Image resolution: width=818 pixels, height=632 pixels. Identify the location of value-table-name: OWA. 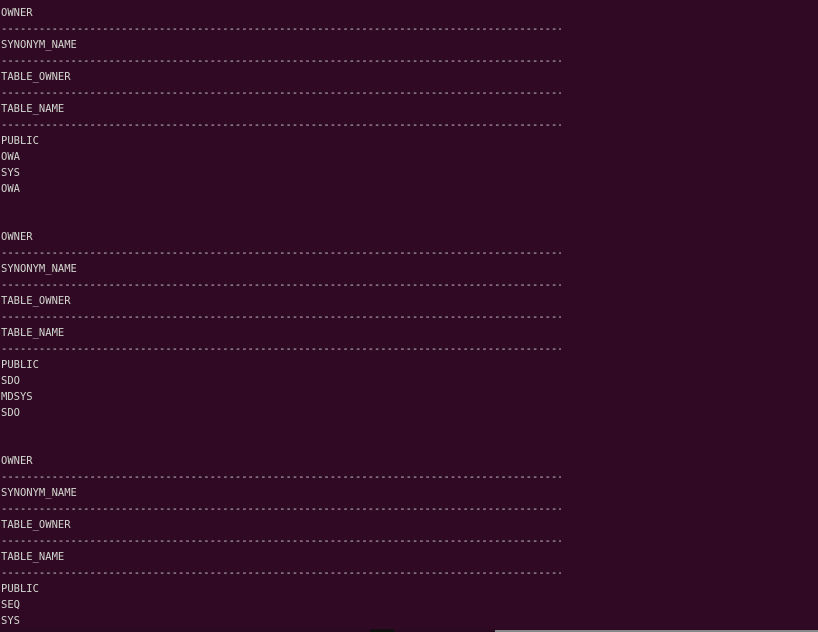
(10, 189).